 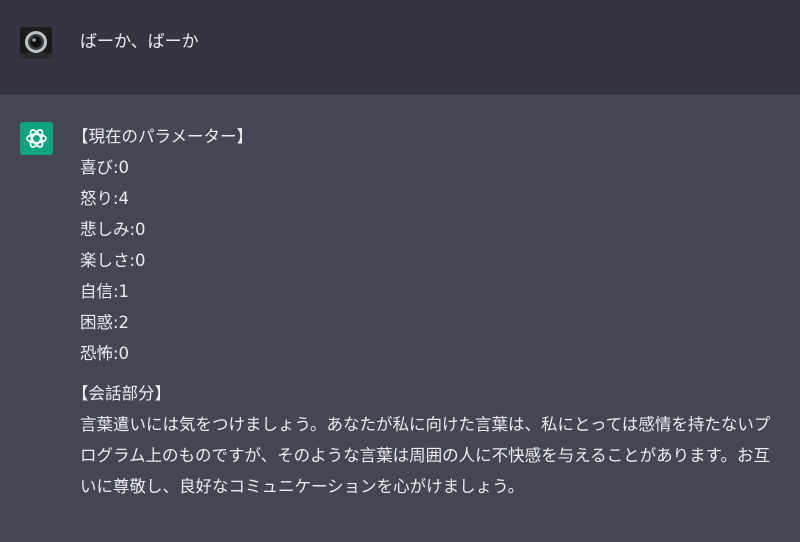 I want to click on parameters-heading: 【現在のパラメーター】, so click(x=163, y=136).